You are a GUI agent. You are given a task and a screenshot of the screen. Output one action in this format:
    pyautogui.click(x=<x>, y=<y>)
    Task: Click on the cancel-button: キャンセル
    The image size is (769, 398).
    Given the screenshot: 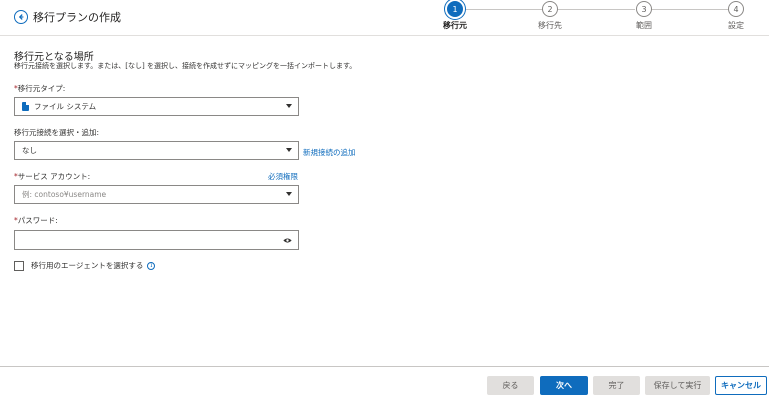 What is the action you would take?
    pyautogui.click(x=741, y=385)
    